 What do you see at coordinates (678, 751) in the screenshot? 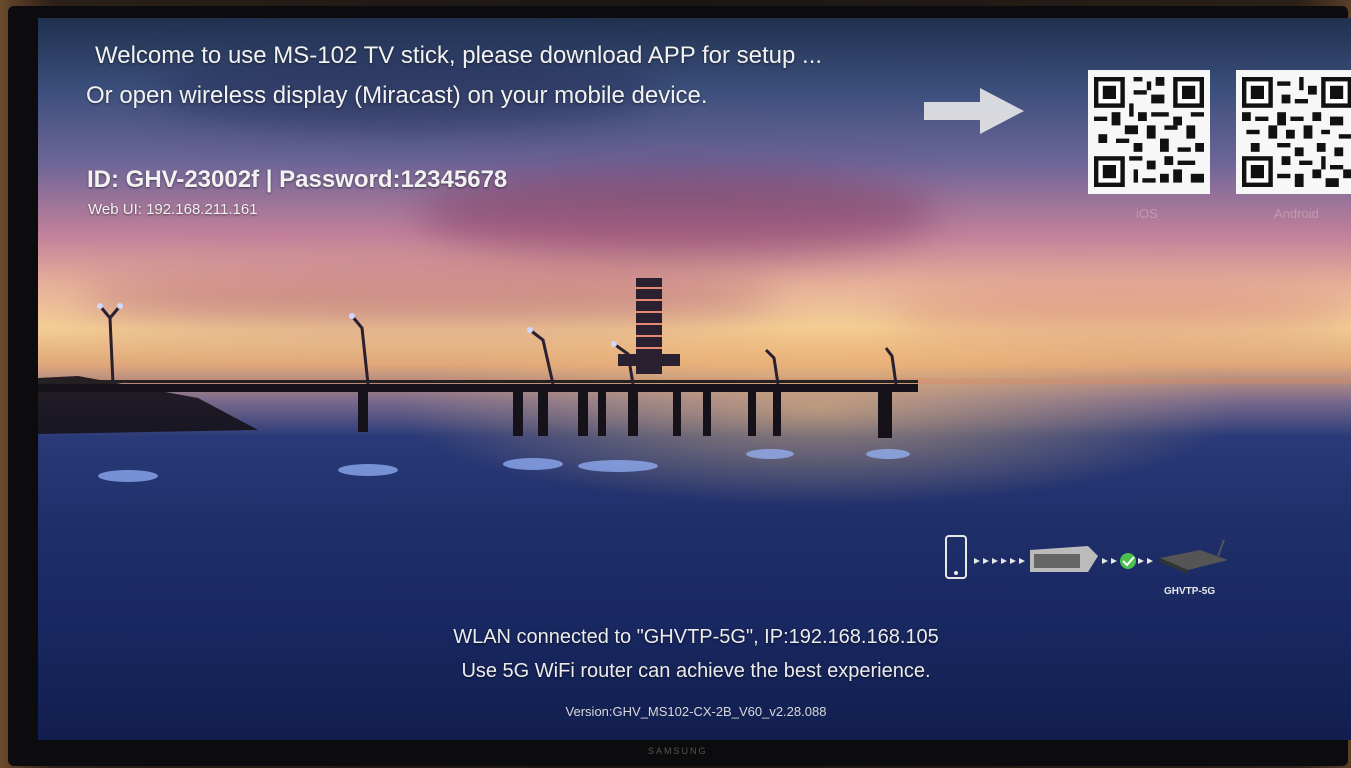
I see `tv-brand-logo: SAMSUNG` at bounding box center [678, 751].